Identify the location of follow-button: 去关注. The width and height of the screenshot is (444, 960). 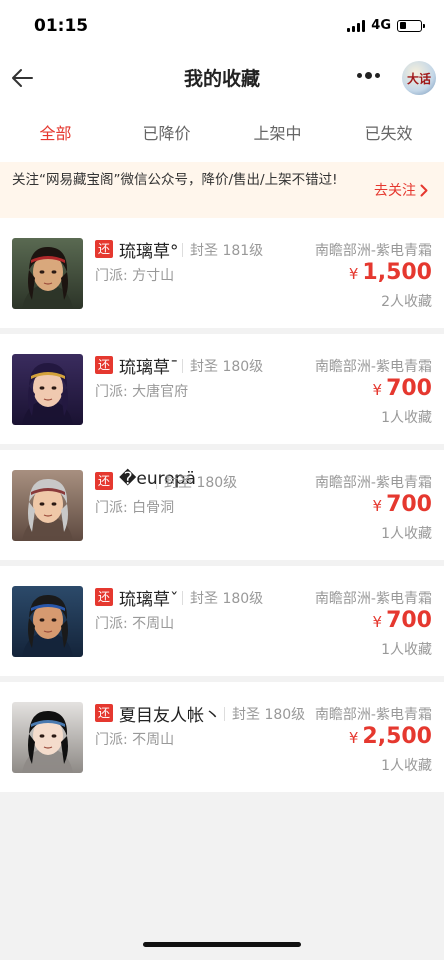
(401, 190).